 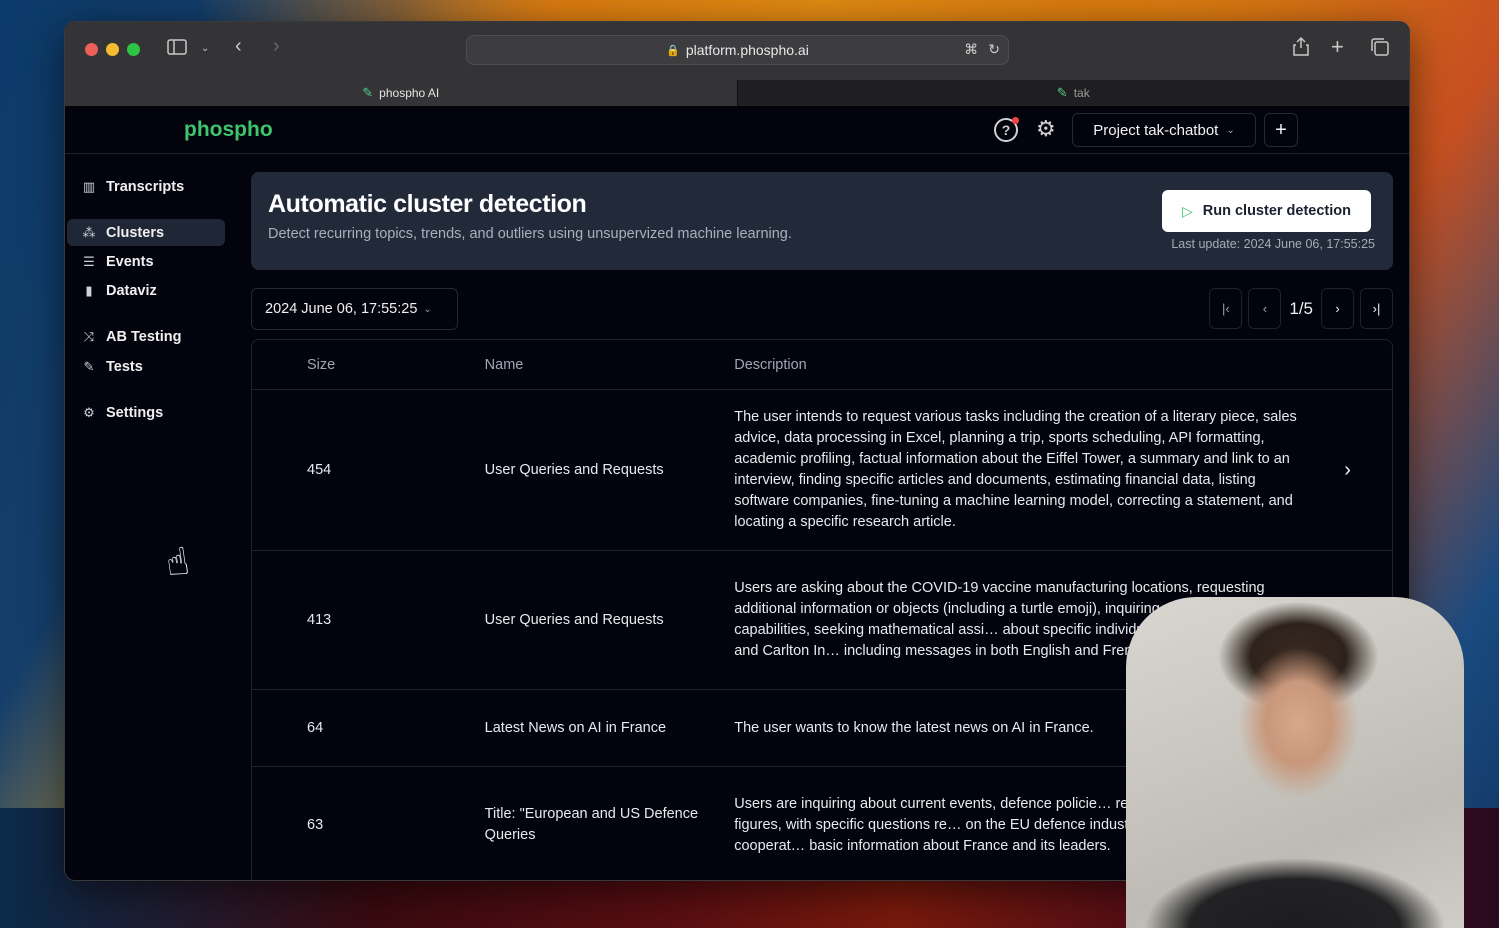 I want to click on address-bar: 🔒 platform.phospho.ai ⌘ ↻, so click(x=737, y=50).